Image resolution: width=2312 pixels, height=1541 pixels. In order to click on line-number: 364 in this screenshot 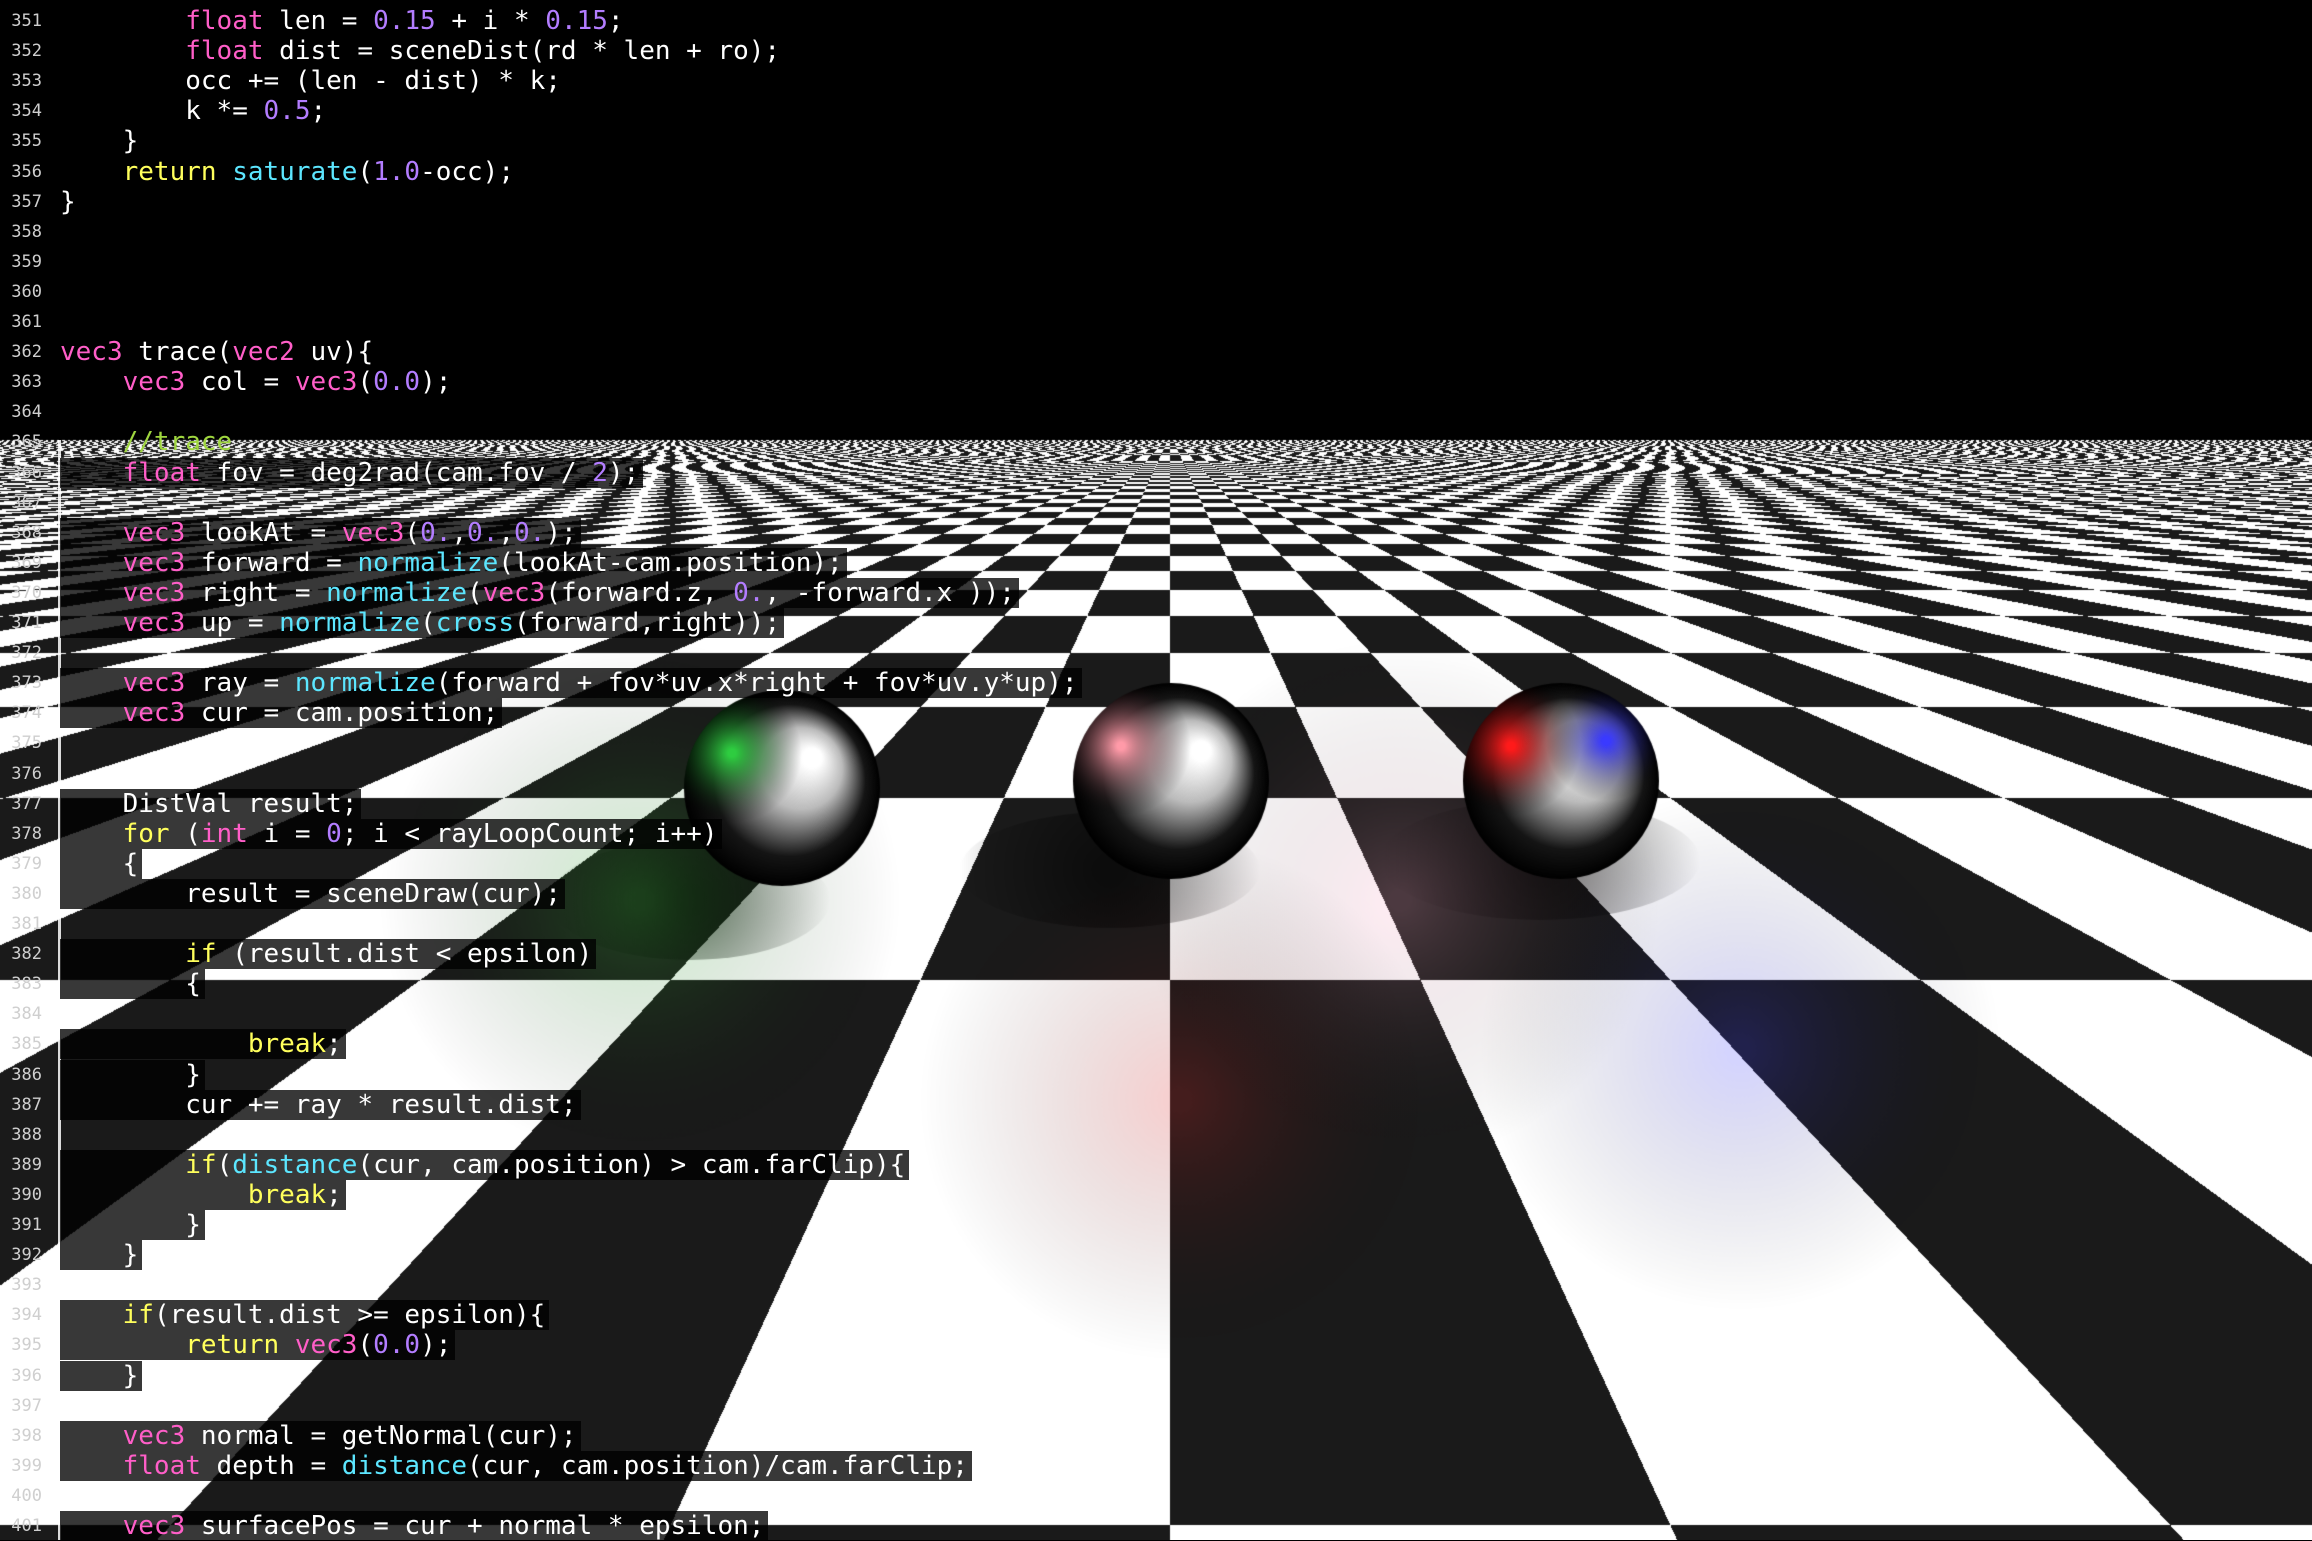, I will do `click(26, 412)`.